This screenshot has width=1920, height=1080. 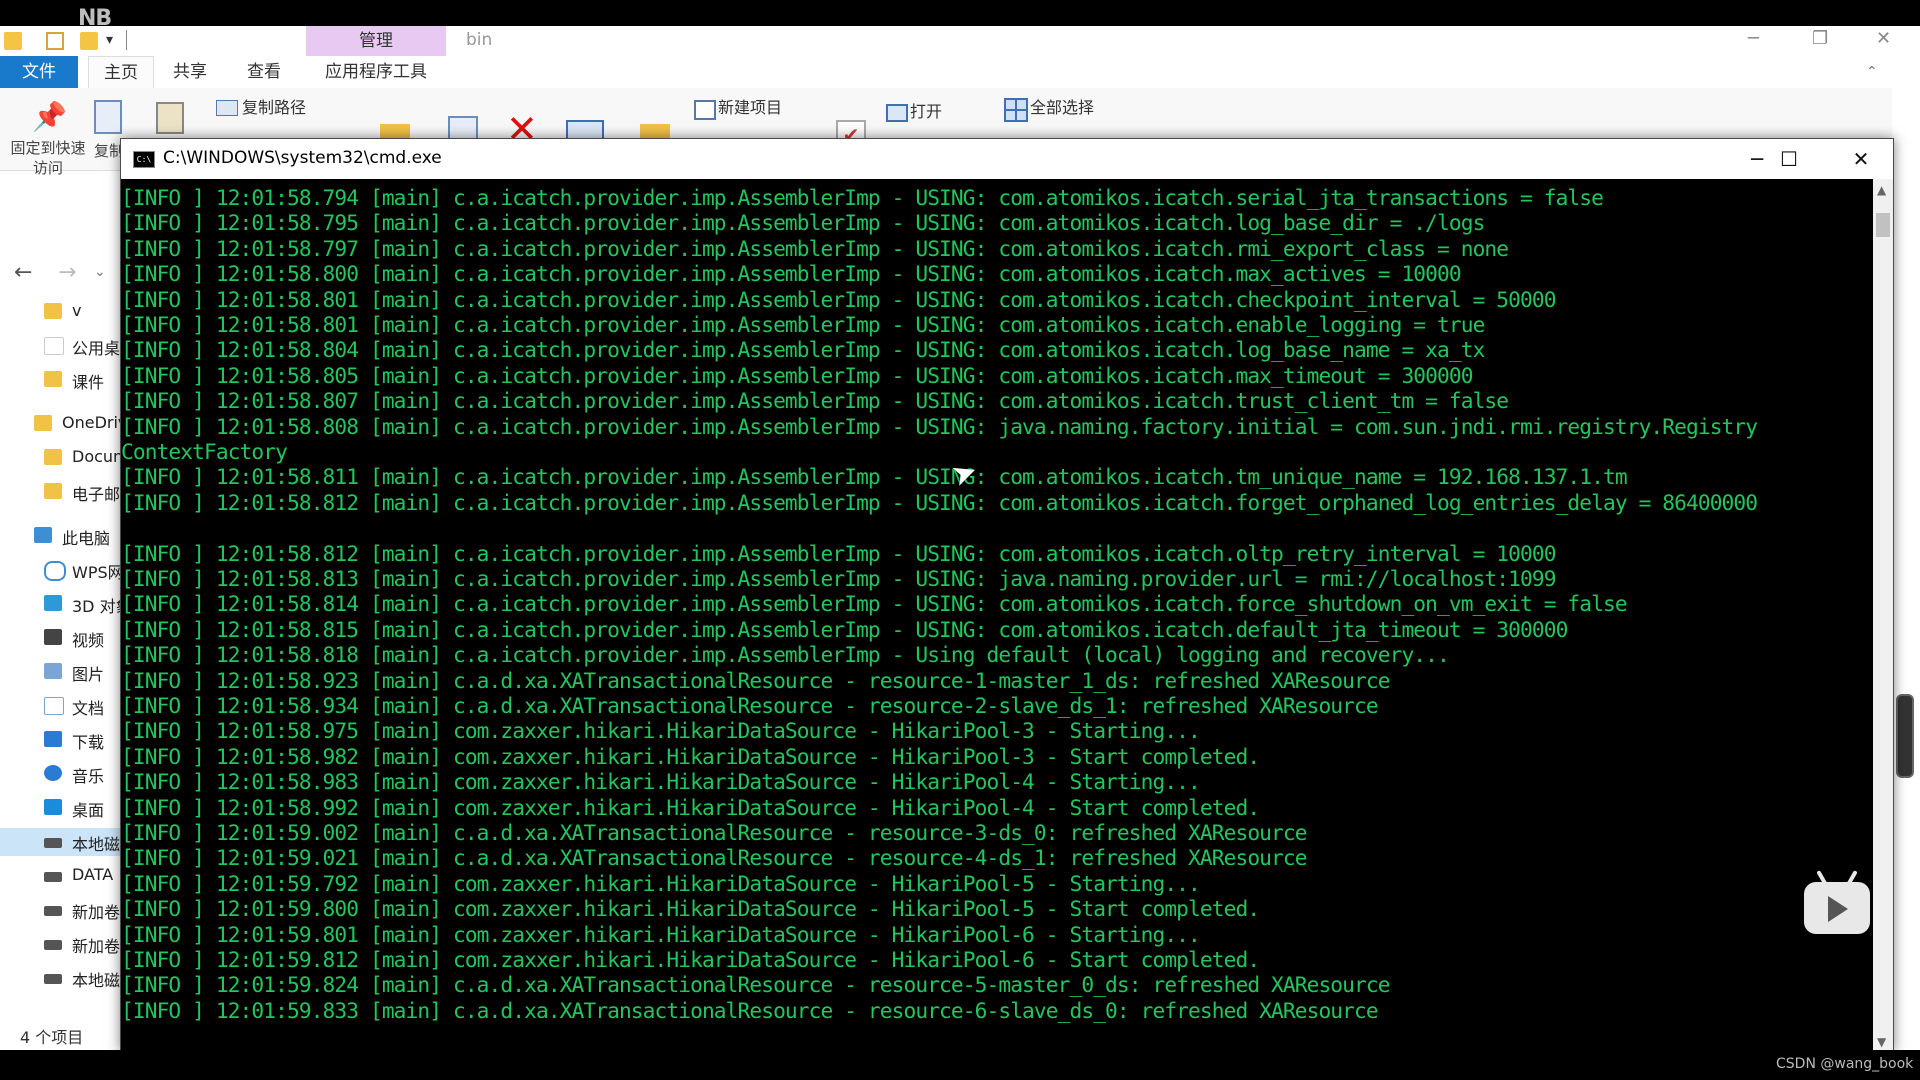 What do you see at coordinates (61, 808) in the screenshot?
I see `sidebar-item: 桌面` at bounding box center [61, 808].